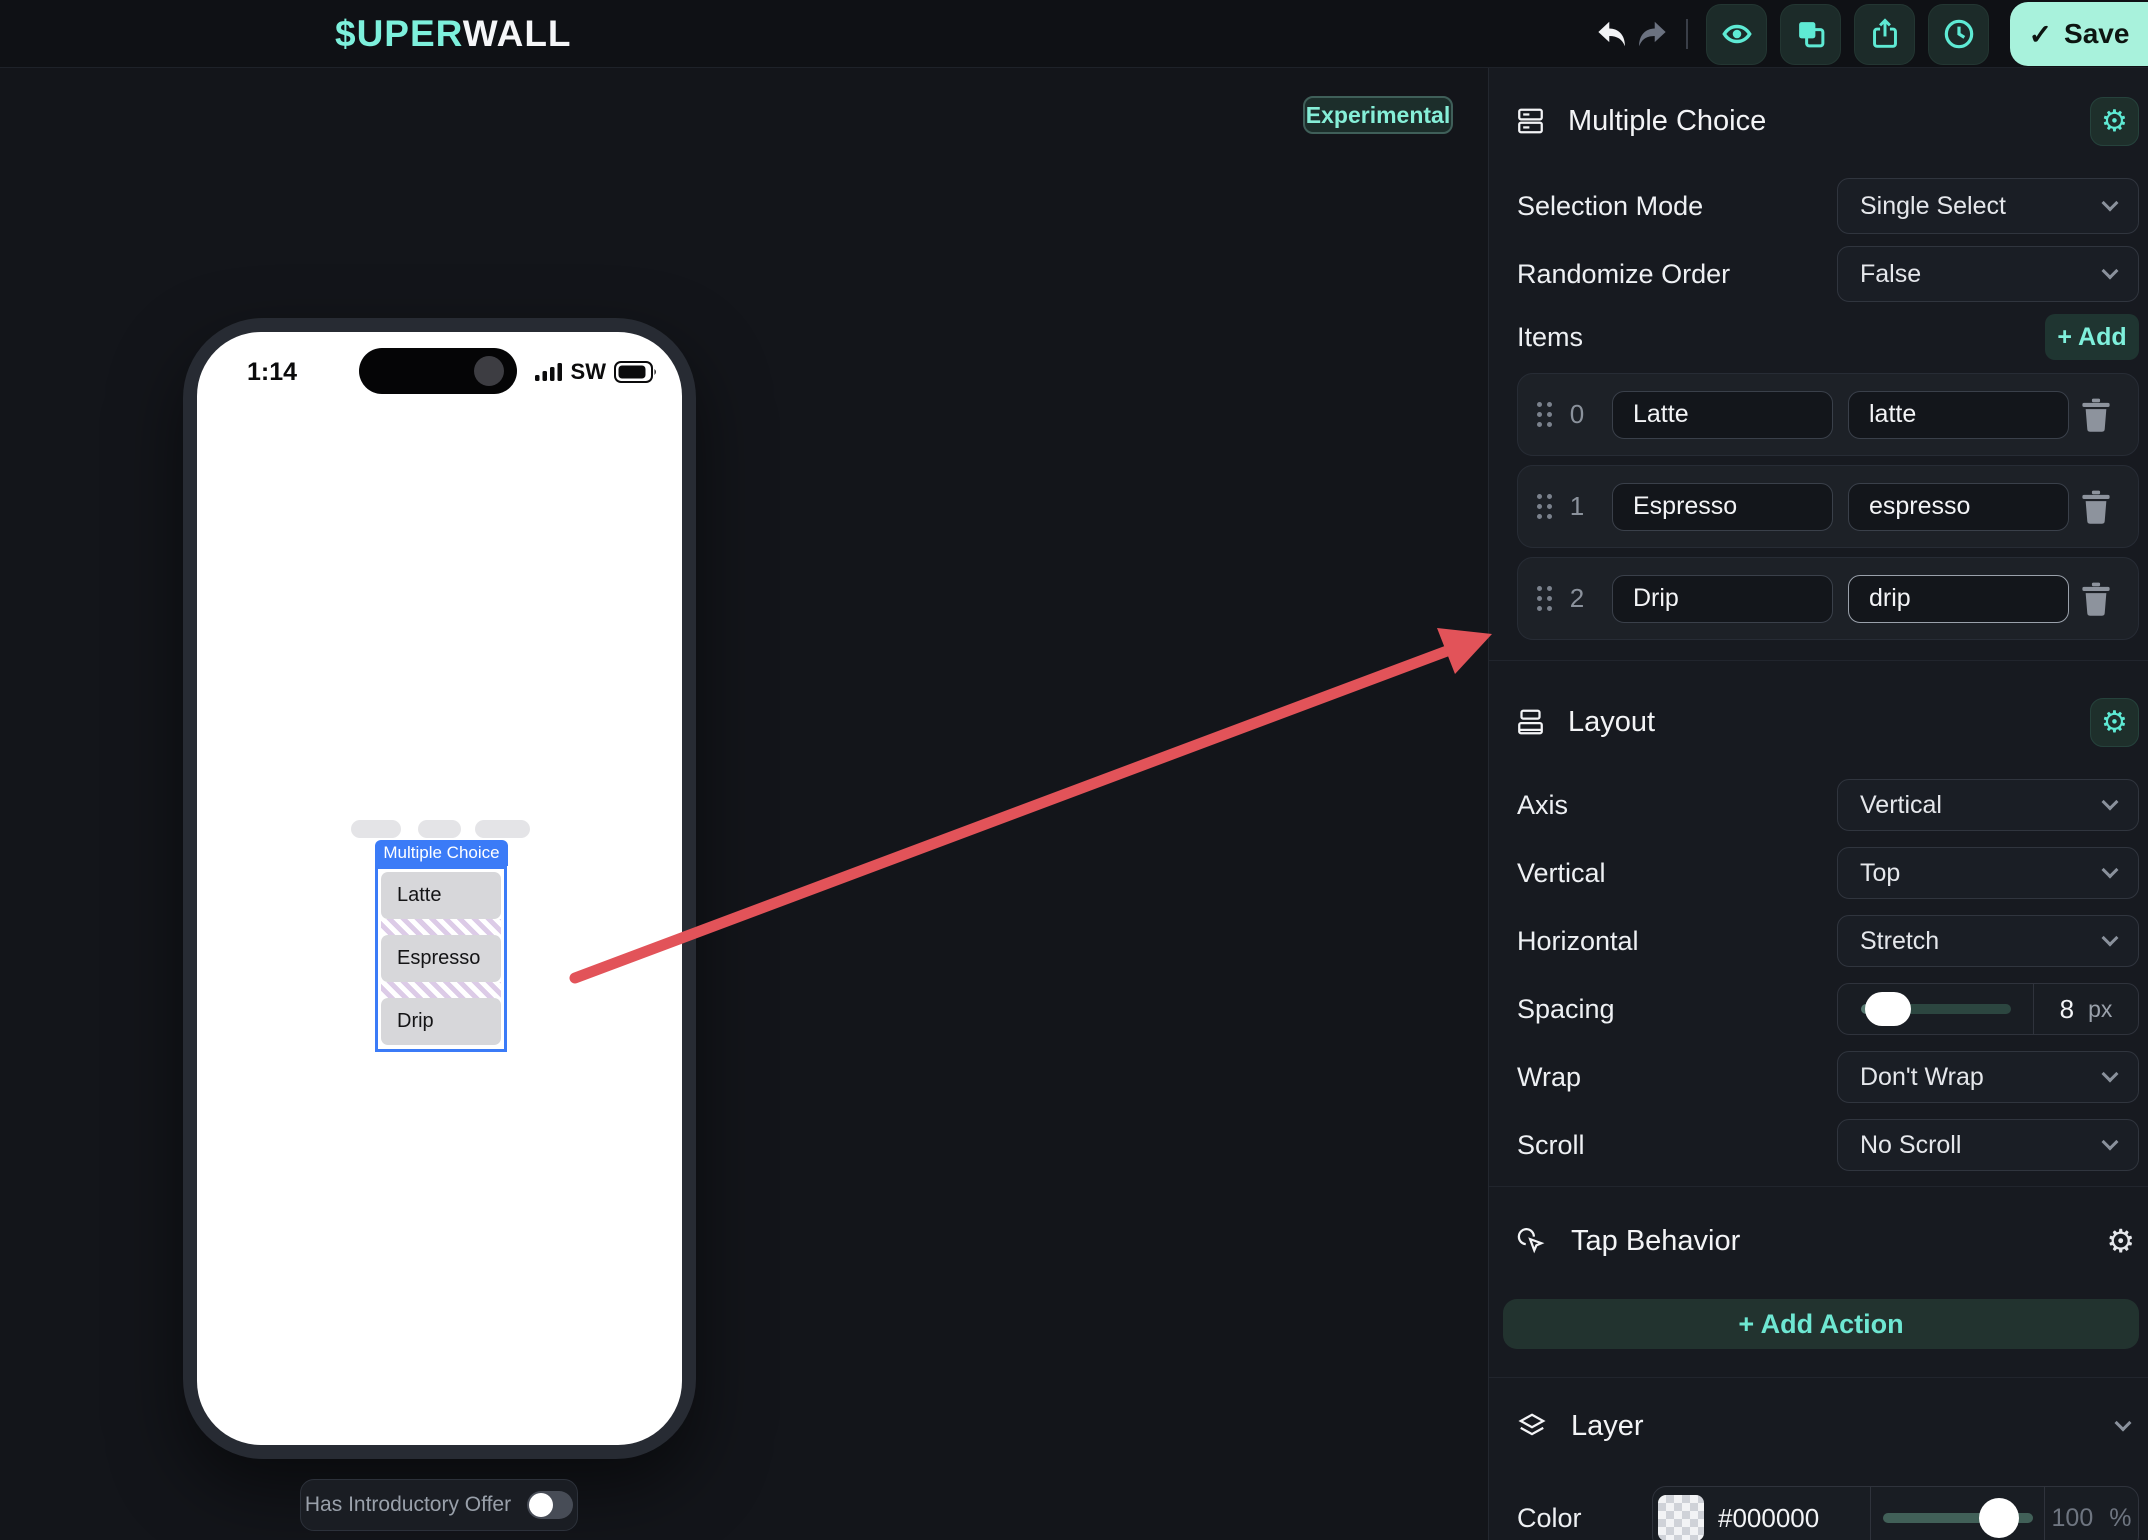 This screenshot has height=1540, width=2148. I want to click on tap-behavior-settings-button: ⚙, so click(2120, 1241).